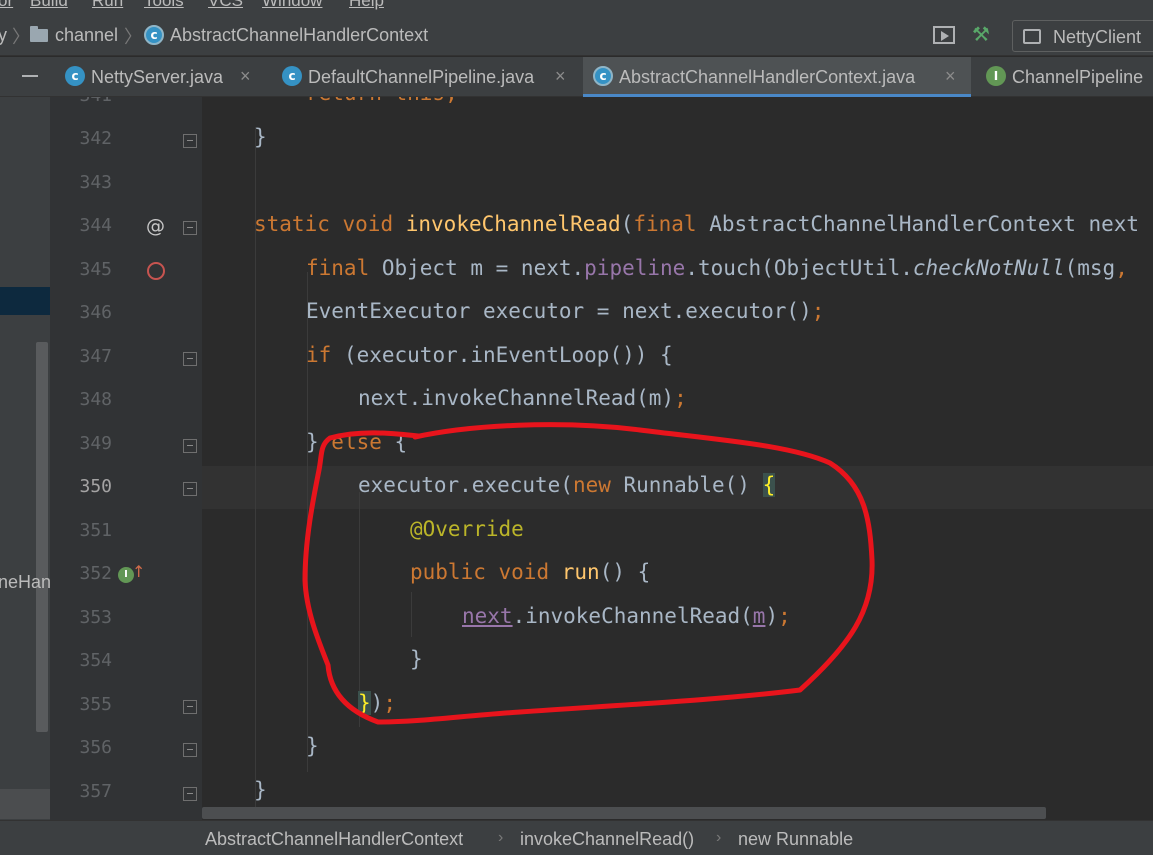 The height and width of the screenshot is (855, 1153). What do you see at coordinates (6, 5) in the screenshot?
I see `menu-item-editor: or` at bounding box center [6, 5].